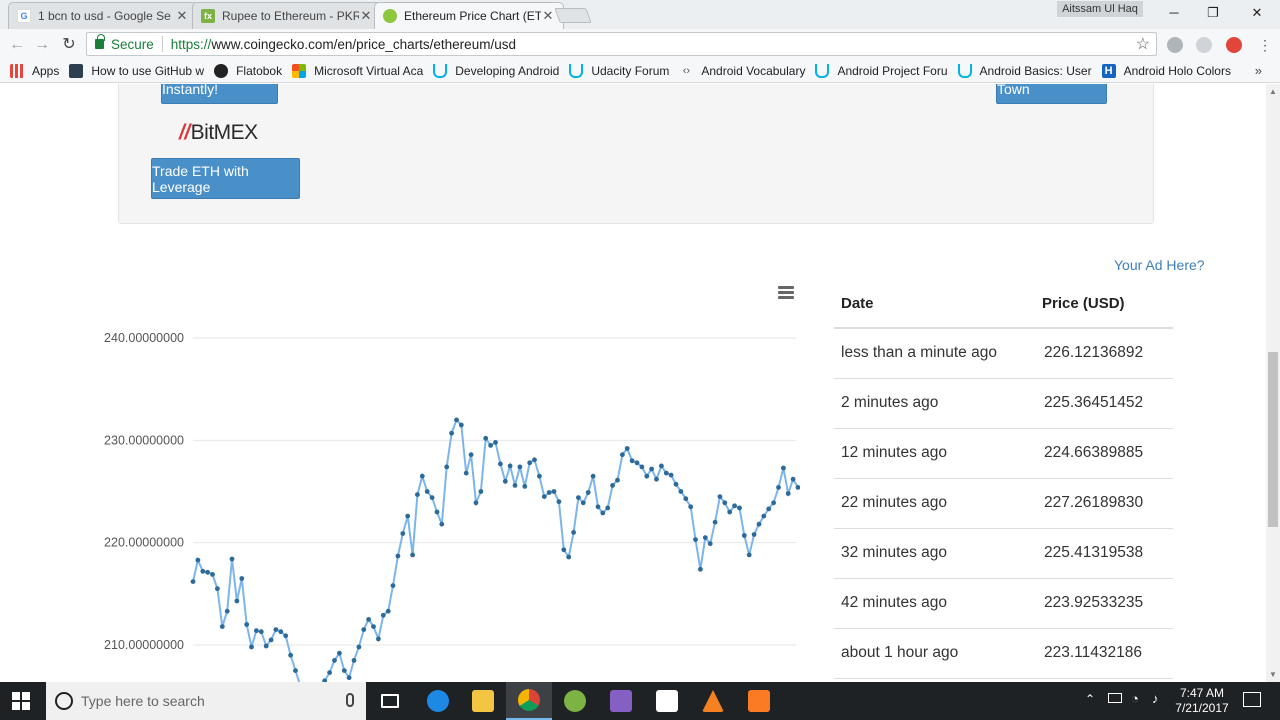  Describe the element at coordinates (1174, 13) in the screenshot. I see `minimize-icon: ─` at that location.